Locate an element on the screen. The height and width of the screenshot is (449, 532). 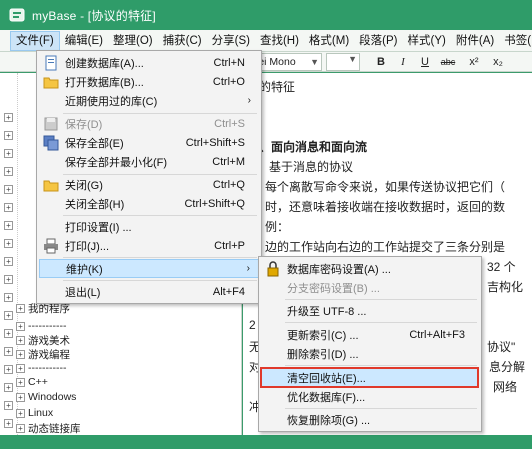
menu-capture: 捕获(C) is located at coordinates (182, 41).